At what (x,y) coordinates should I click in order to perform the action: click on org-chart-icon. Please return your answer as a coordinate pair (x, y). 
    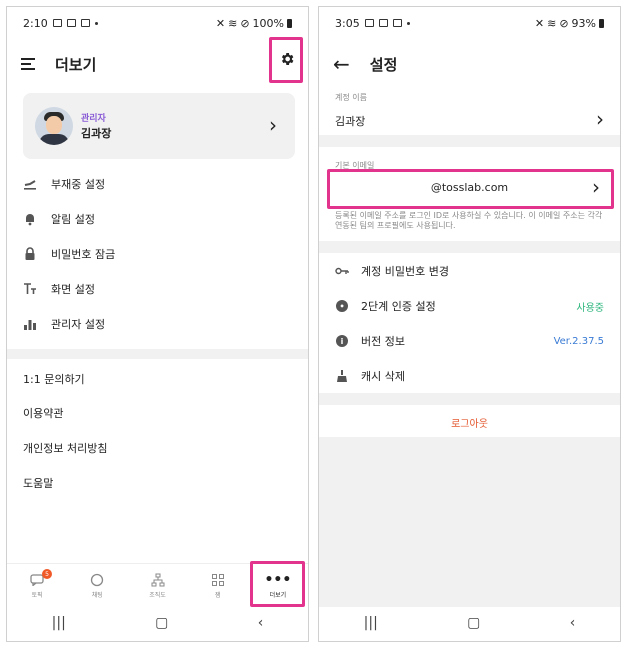
    Looking at the image, I should click on (158, 580).